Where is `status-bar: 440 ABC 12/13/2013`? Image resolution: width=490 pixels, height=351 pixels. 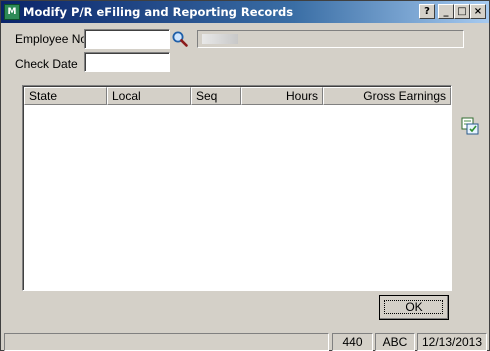 status-bar: 440 ABC 12/13/2013 is located at coordinates (245, 341).